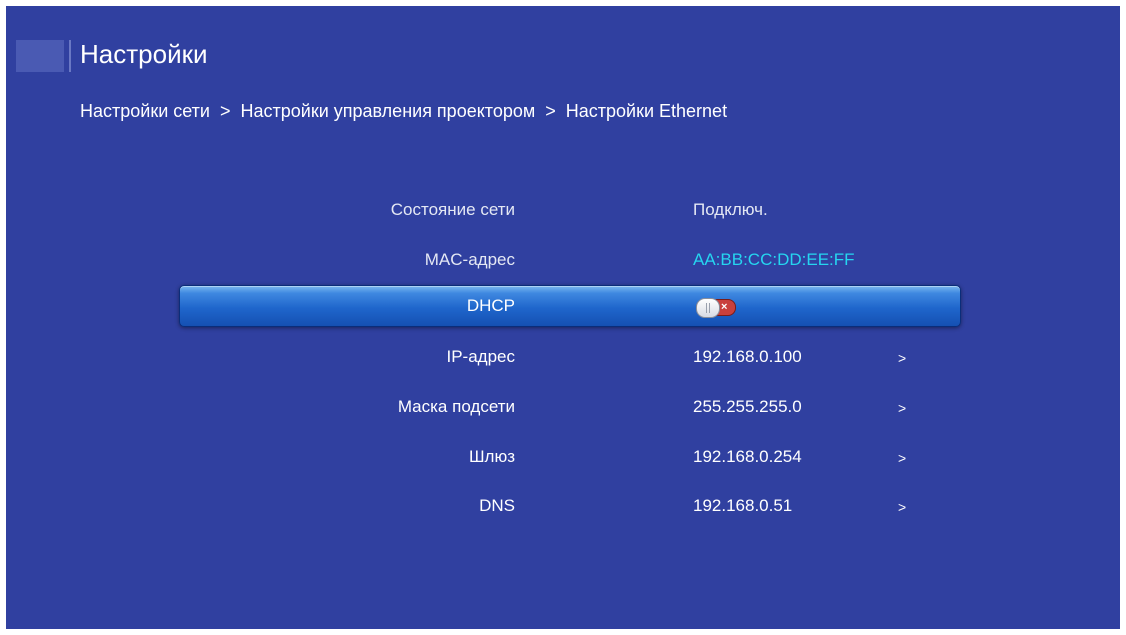 The image size is (1126, 635). Describe the element at coordinates (388, 111) in the screenshot. I see `breadcrumb-projector-control-settings: Настройки управления проектором` at that location.